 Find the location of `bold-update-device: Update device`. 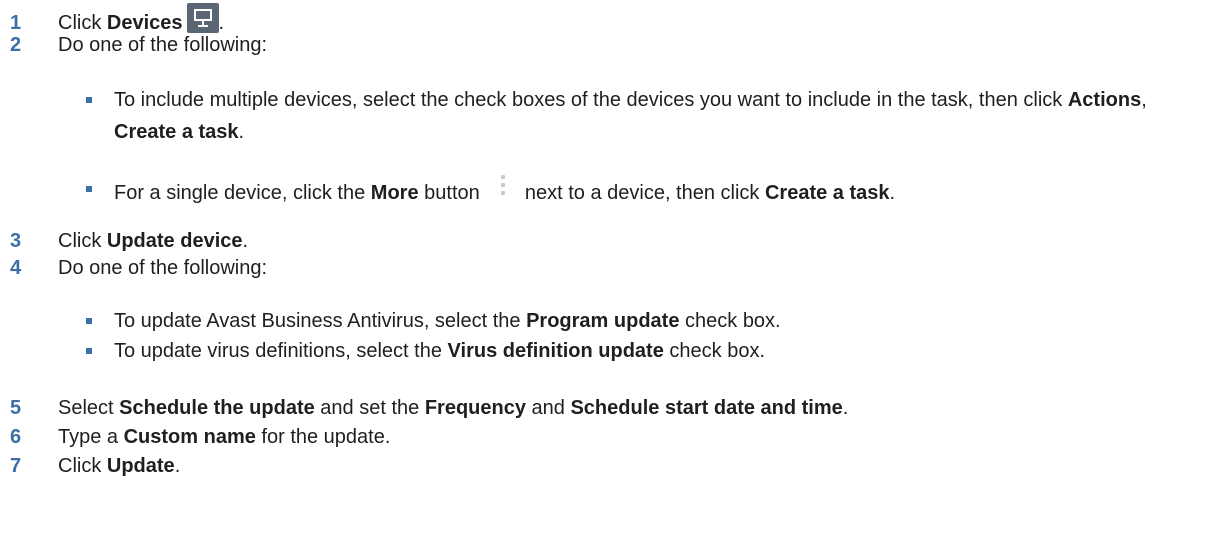

bold-update-device: Update device is located at coordinates (174, 241).